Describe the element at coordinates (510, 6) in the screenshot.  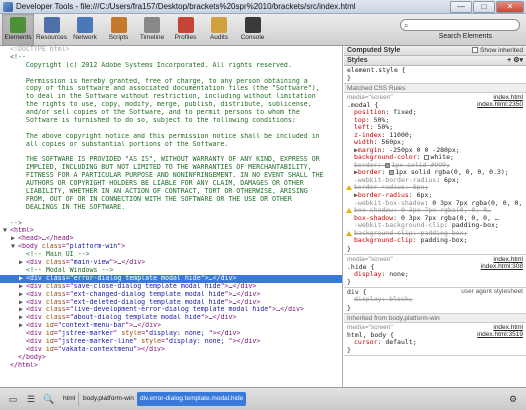
I see `close-button: ✕` at that location.